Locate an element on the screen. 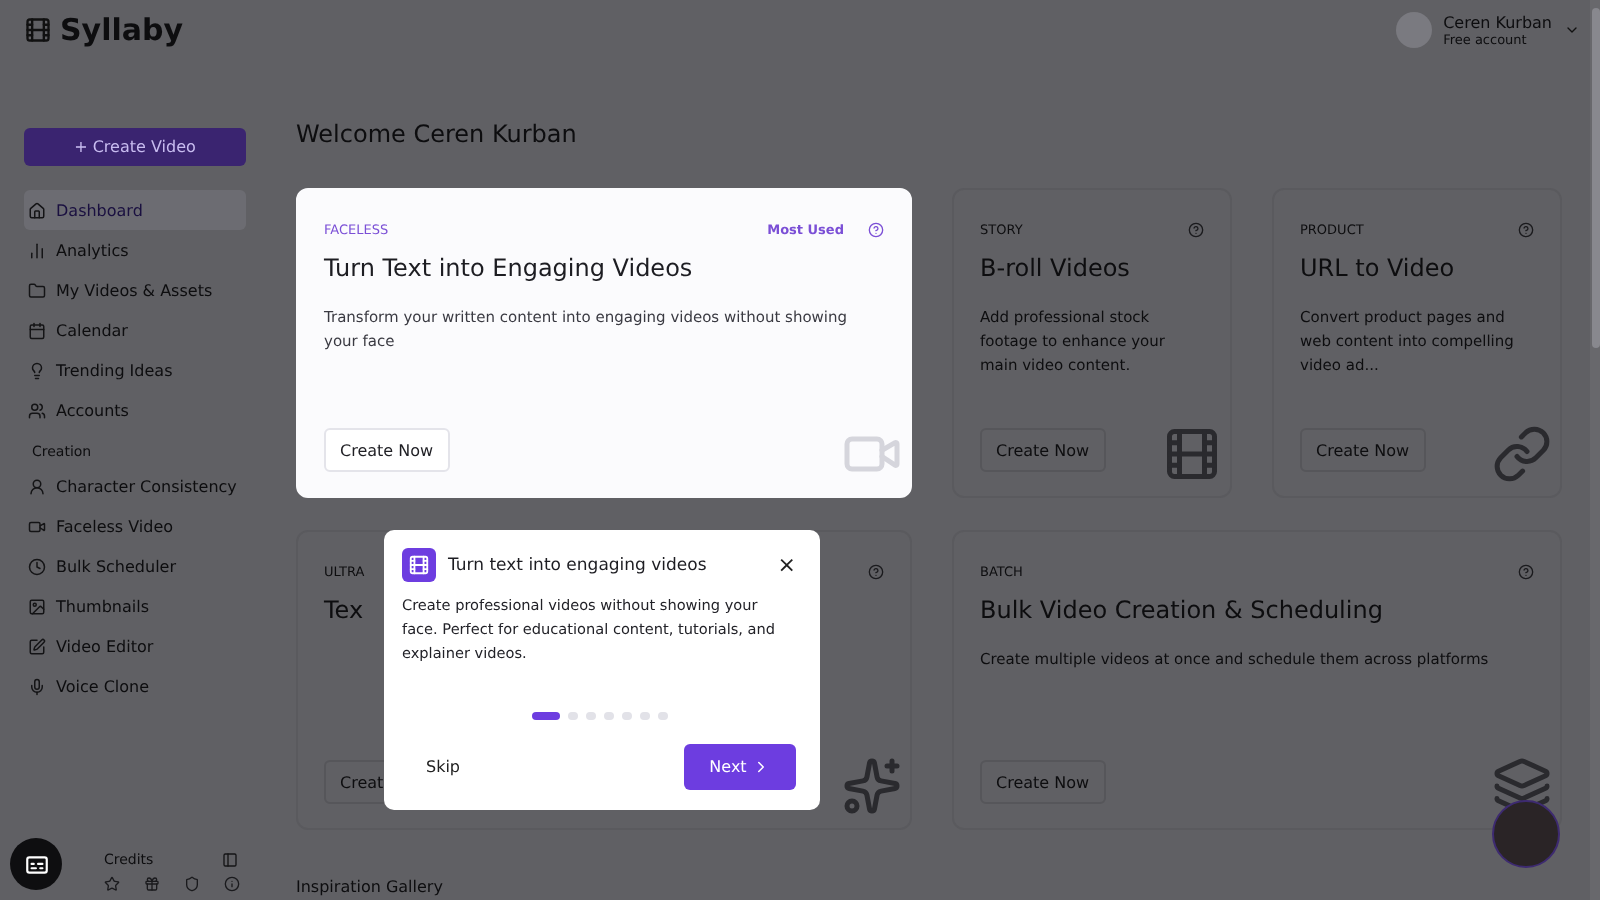 This screenshot has width=1600, height=900. section-heading: Inspiration Gallery is located at coordinates (370, 887).